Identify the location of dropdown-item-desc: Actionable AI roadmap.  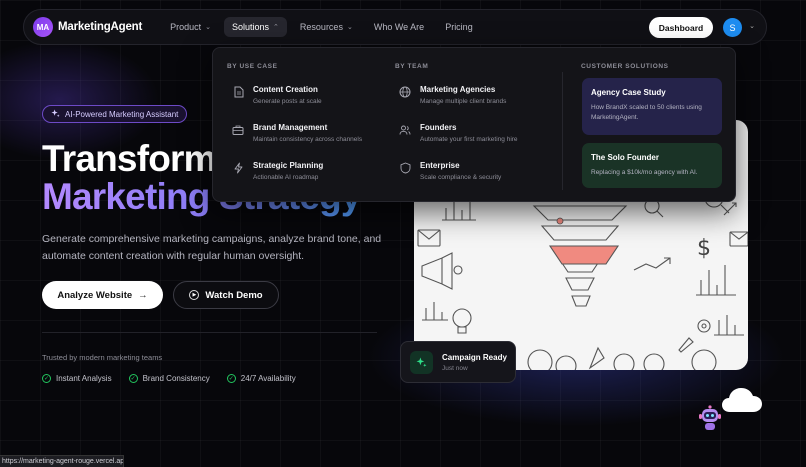
(286, 177).